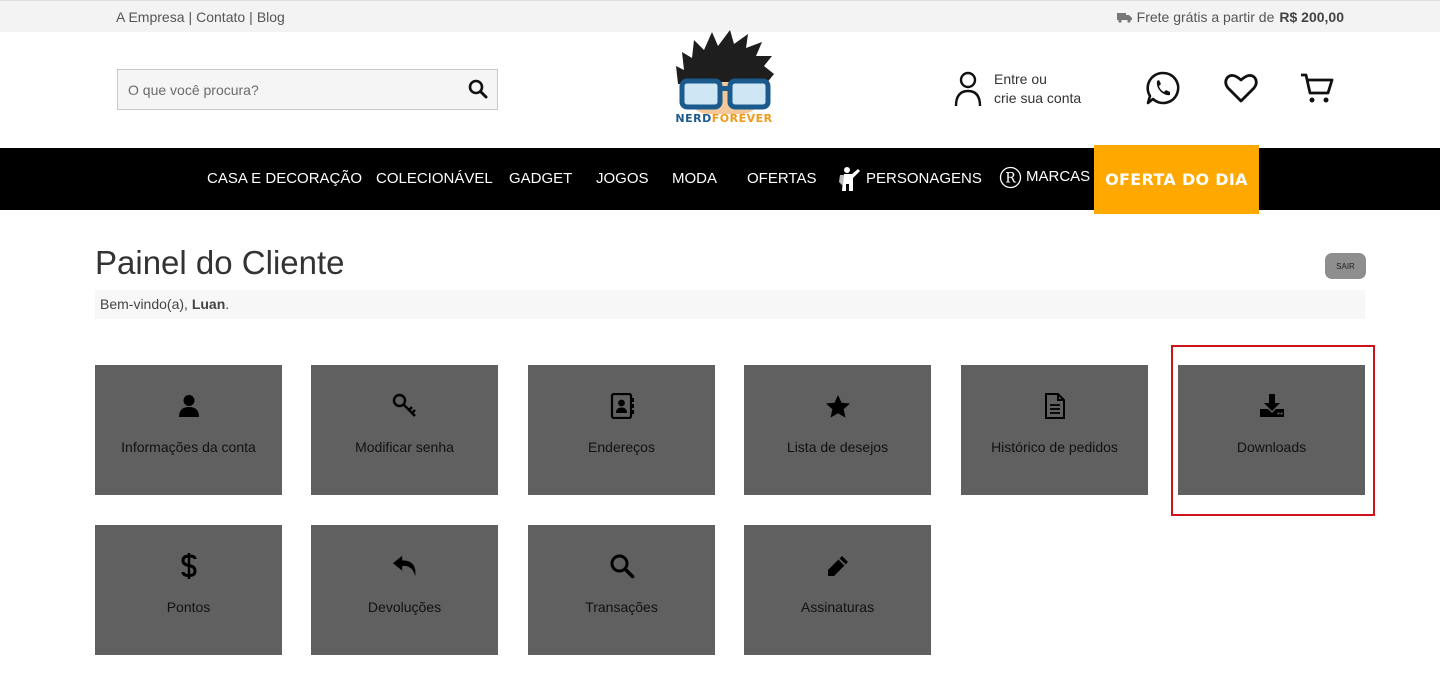 This screenshot has height=686, width=1440. Describe the element at coordinates (1054, 430) in the screenshot. I see `tile-order-history: Histórico de pedidos` at that location.